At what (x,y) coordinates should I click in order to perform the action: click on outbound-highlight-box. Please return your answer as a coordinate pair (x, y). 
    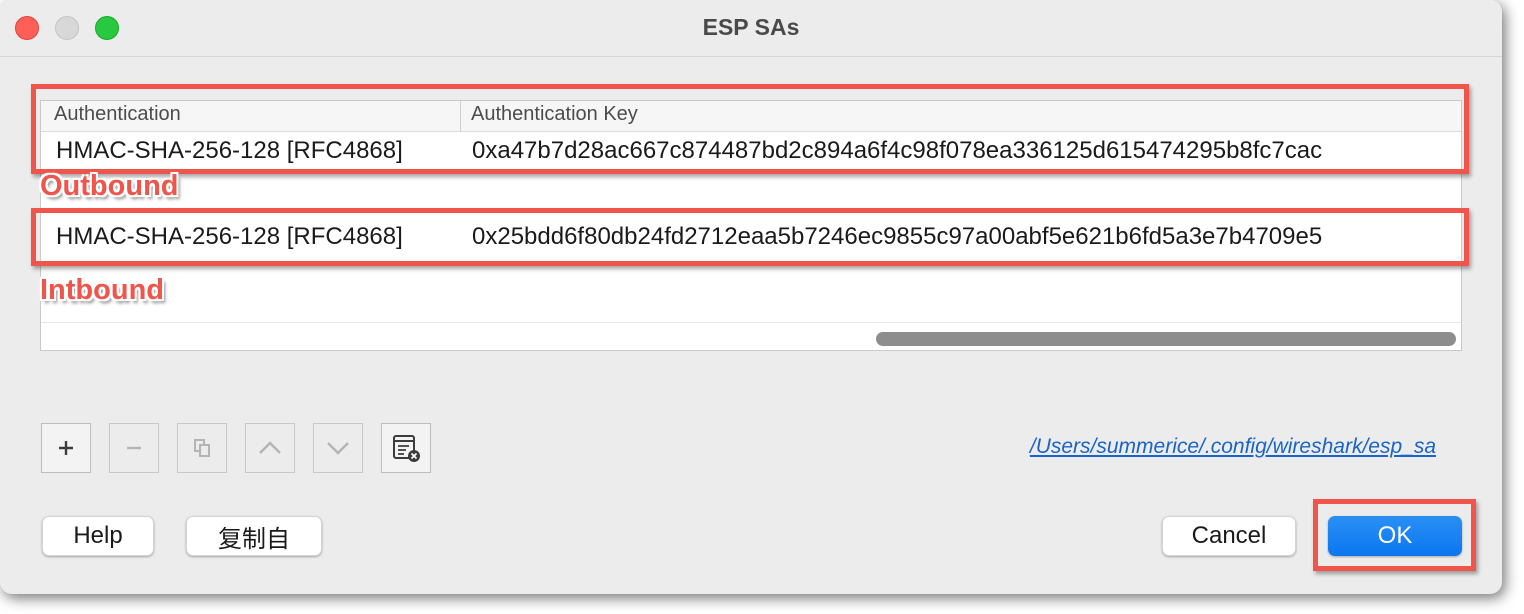
    Looking at the image, I should click on (750, 129).